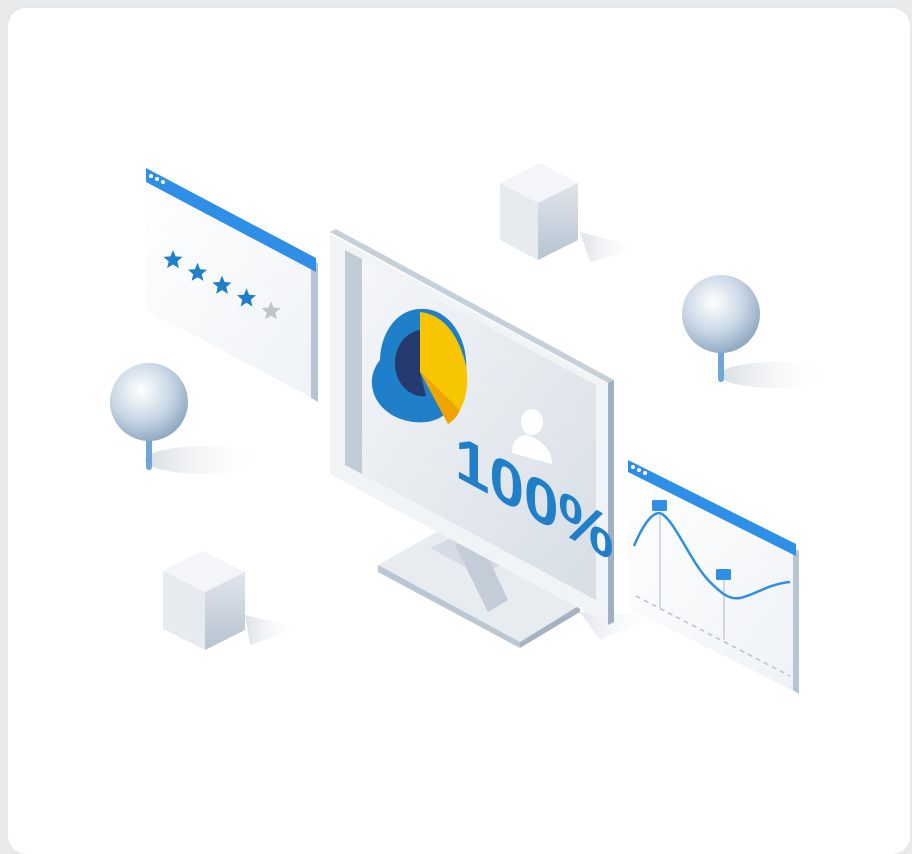  I want to click on rating-window, so click(232, 285).